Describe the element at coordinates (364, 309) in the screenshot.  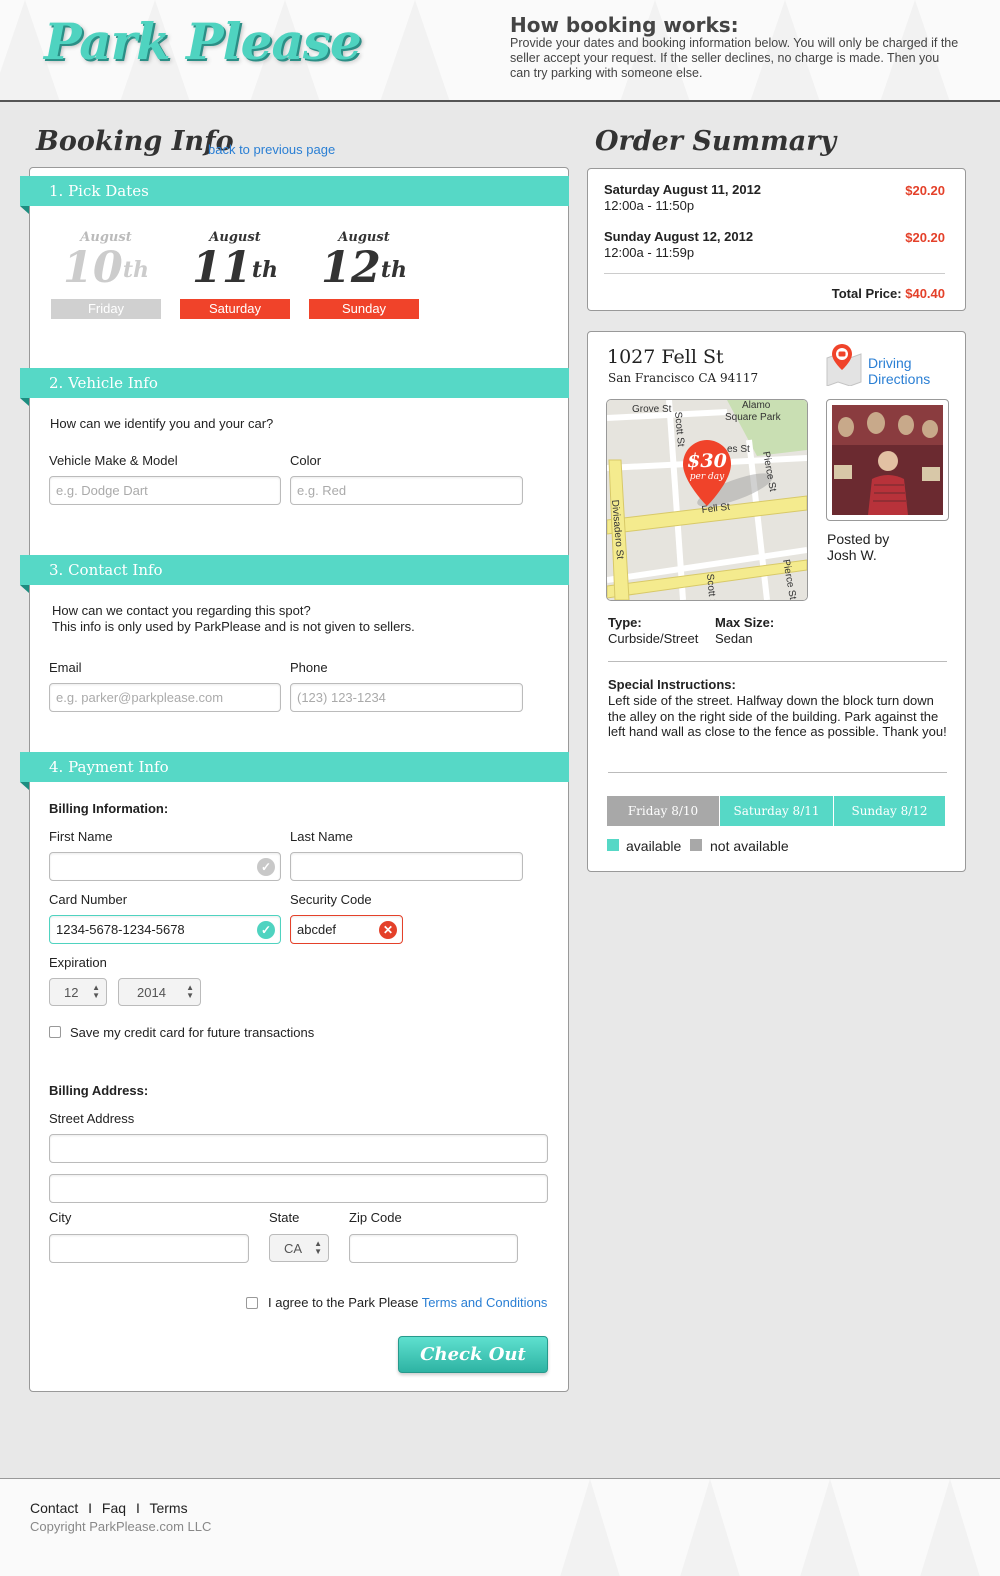
I see `date-weekday-badge: Sunday` at that location.